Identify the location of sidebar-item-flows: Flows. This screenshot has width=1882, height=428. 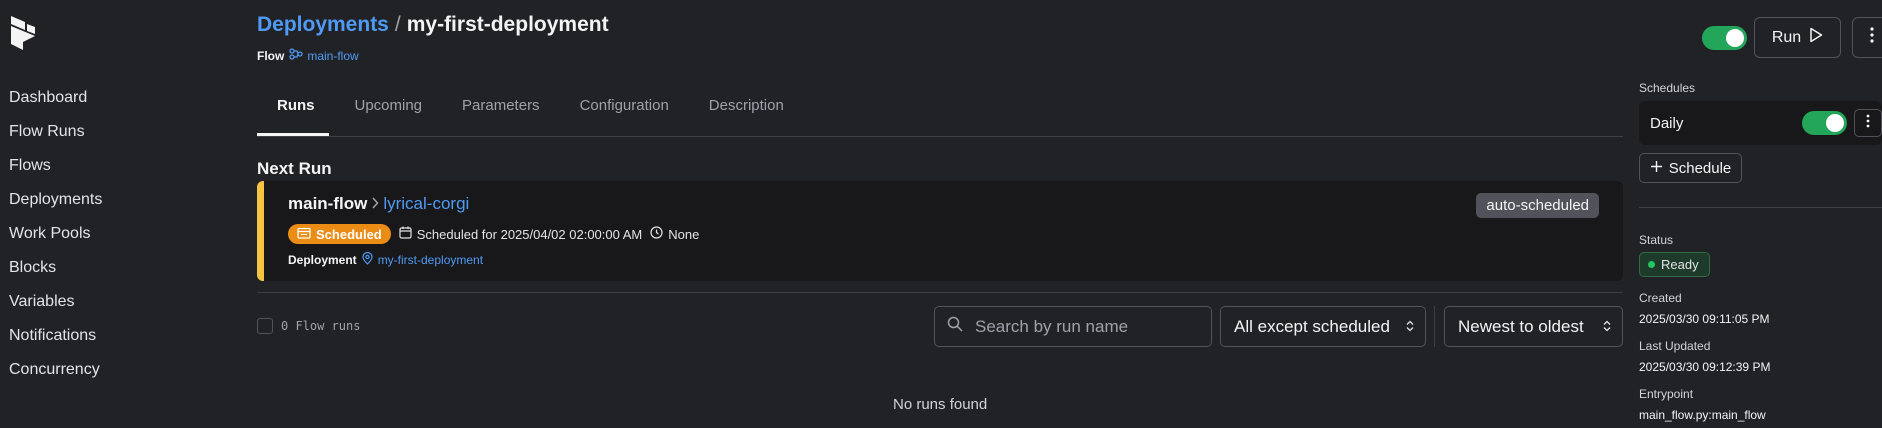
(55, 172).